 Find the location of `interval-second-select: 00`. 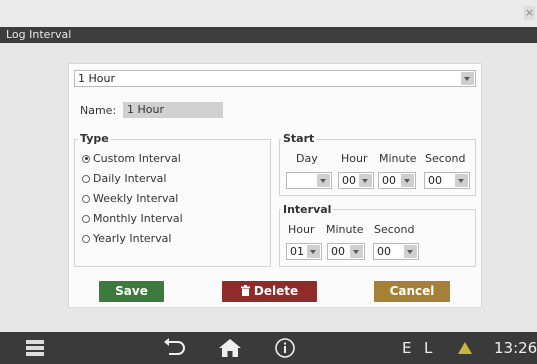

interval-second-select: 00 is located at coordinates (396, 251).